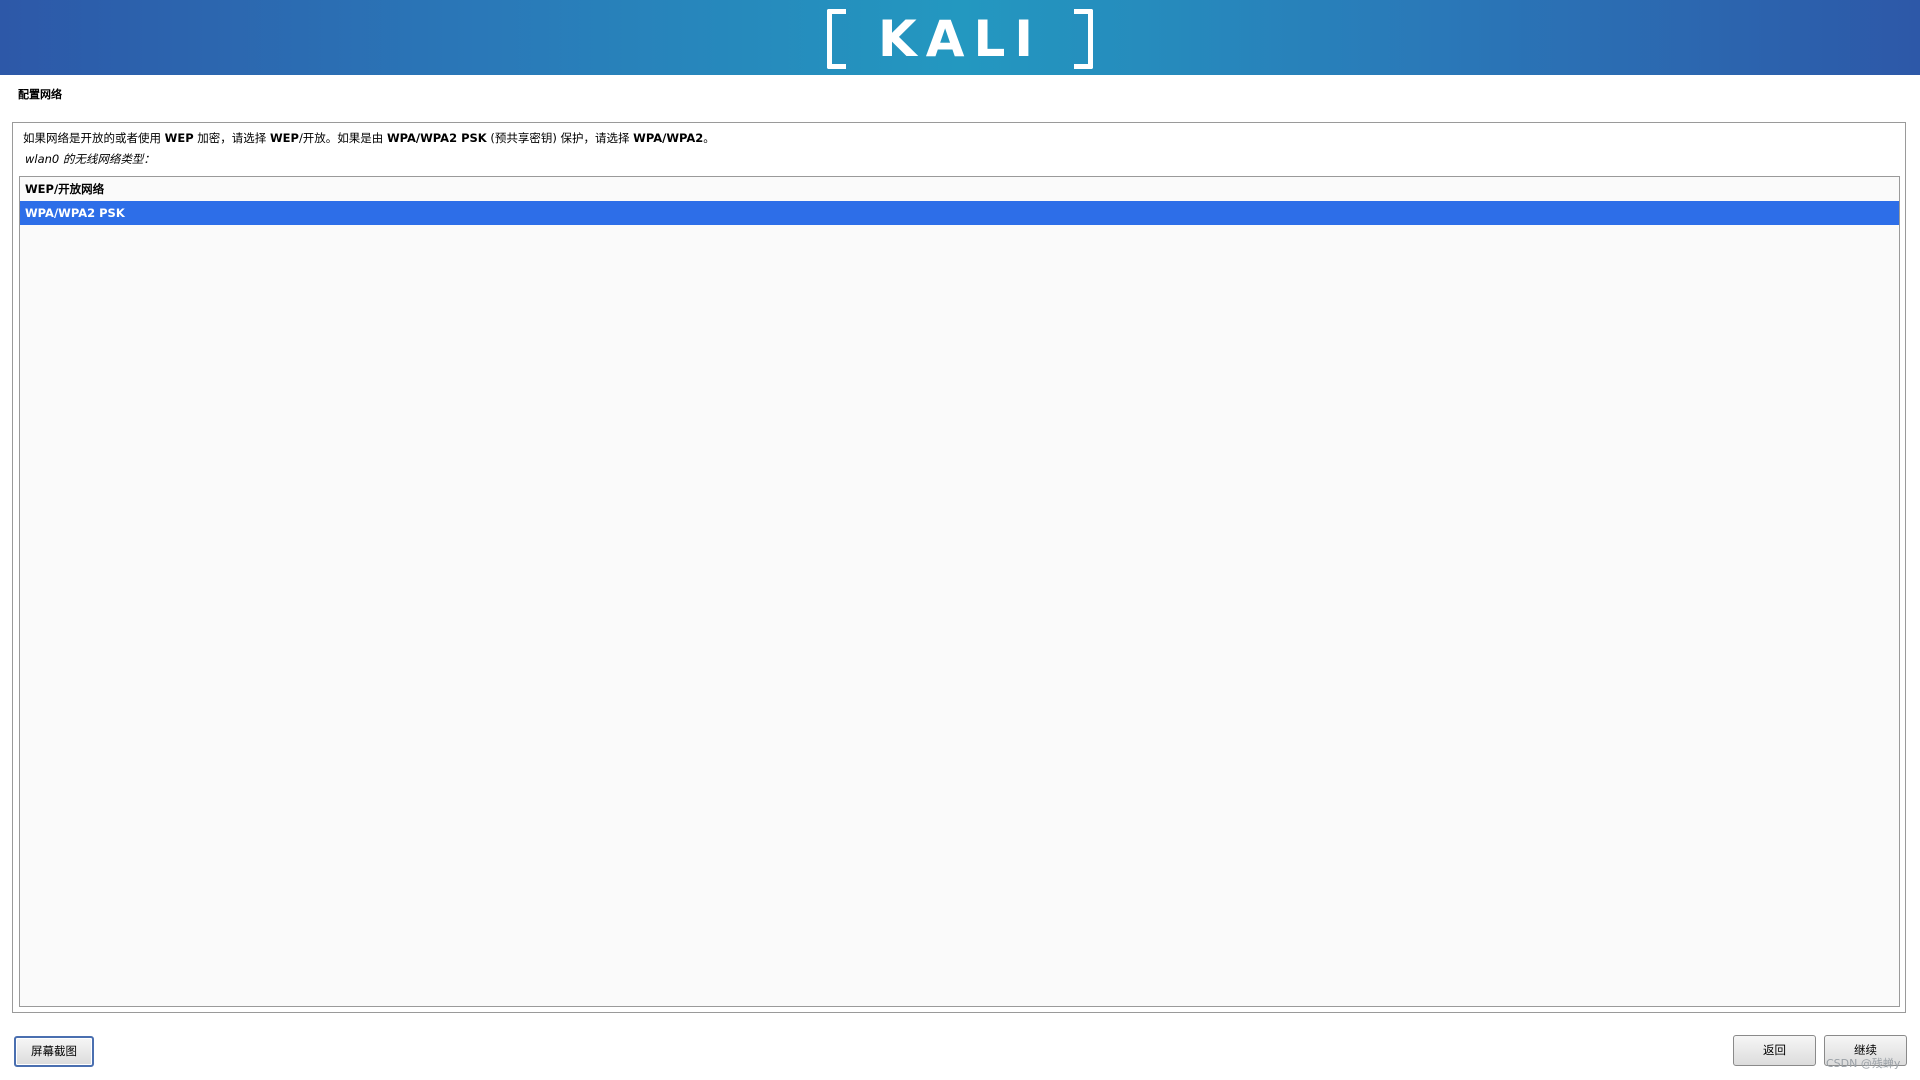  I want to click on question-label: wlan0 的无线网络类型：, so click(90, 159).